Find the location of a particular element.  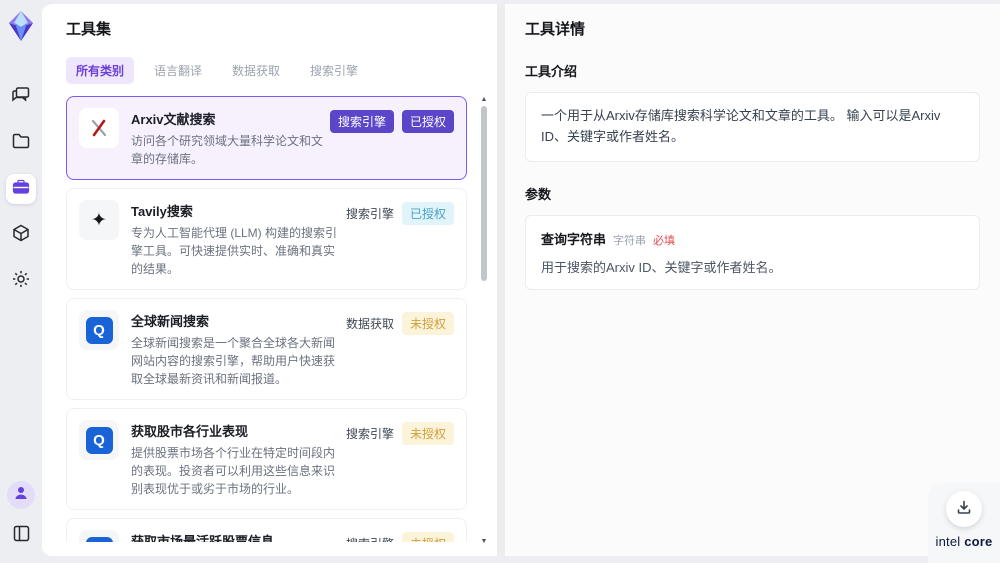

sidebar-item-settings is located at coordinates (21, 281).